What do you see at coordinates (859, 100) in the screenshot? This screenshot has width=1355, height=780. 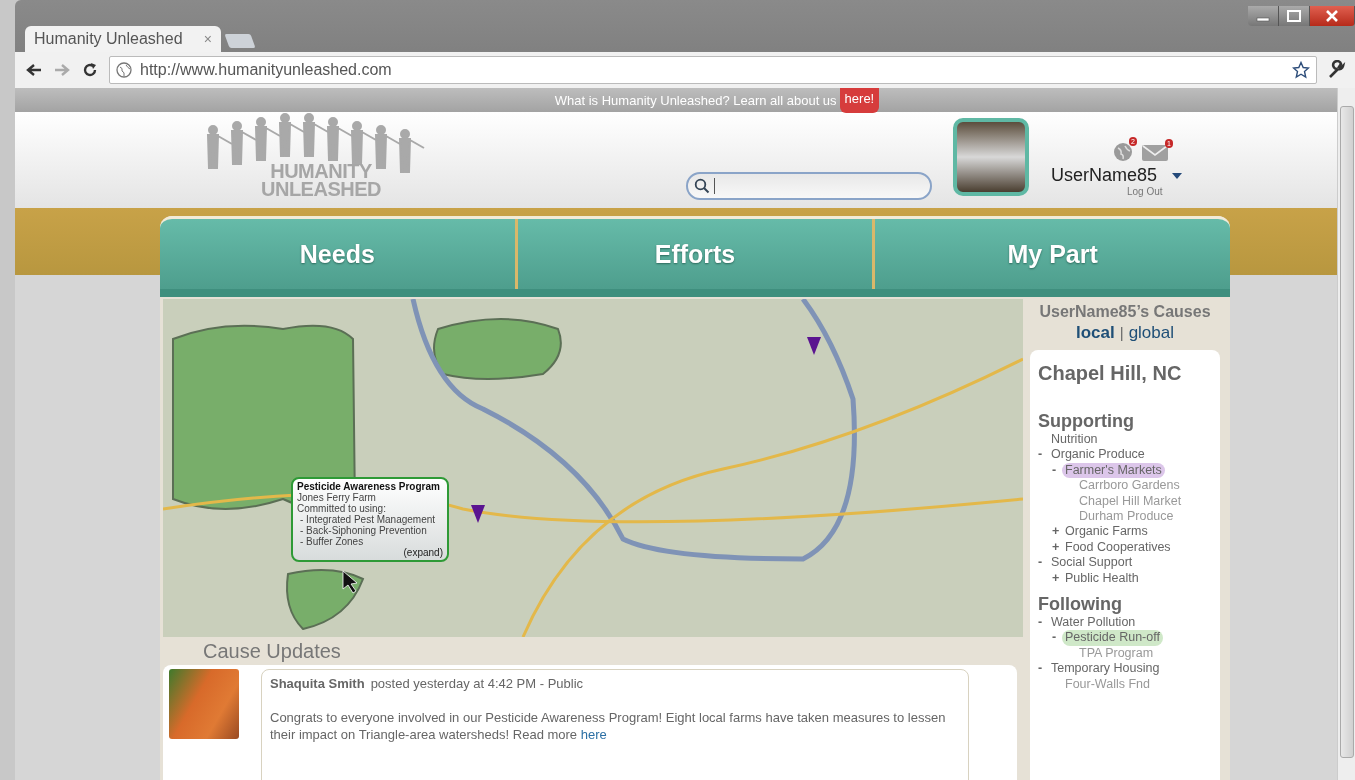 I see `learn-more-link: here!` at bounding box center [859, 100].